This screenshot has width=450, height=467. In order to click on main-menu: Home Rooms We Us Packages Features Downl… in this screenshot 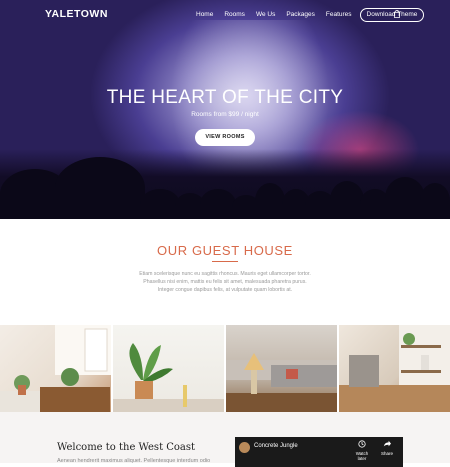, I will do `click(310, 15)`.